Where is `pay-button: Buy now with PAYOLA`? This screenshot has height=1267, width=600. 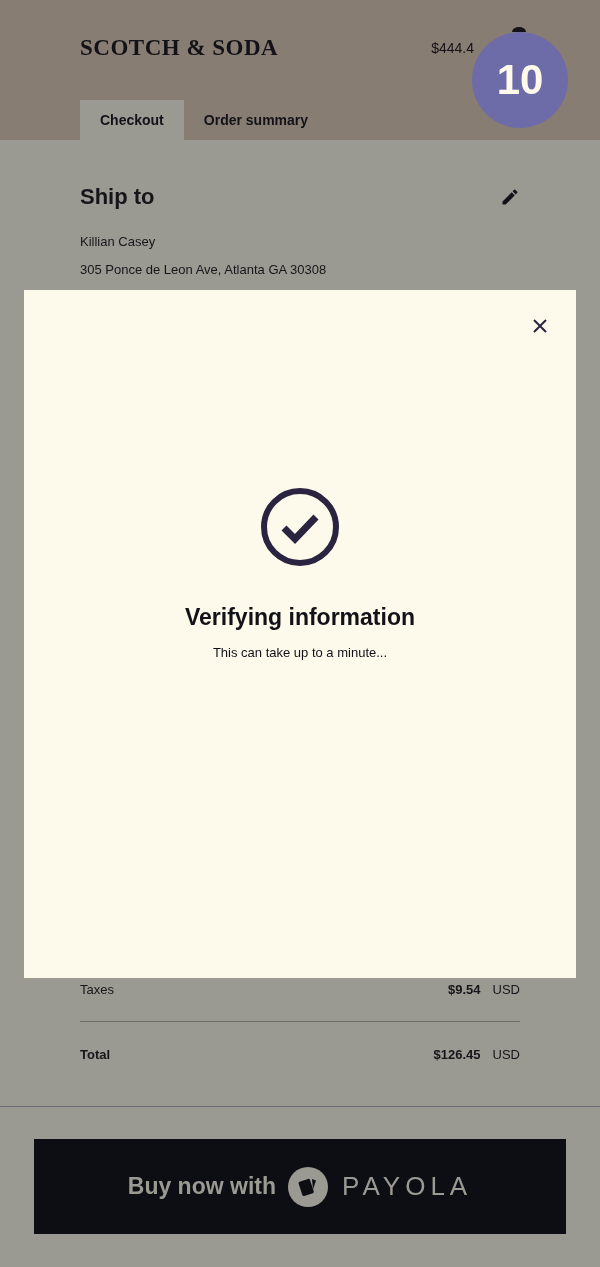 pay-button: Buy now with PAYOLA is located at coordinates (300, 1186).